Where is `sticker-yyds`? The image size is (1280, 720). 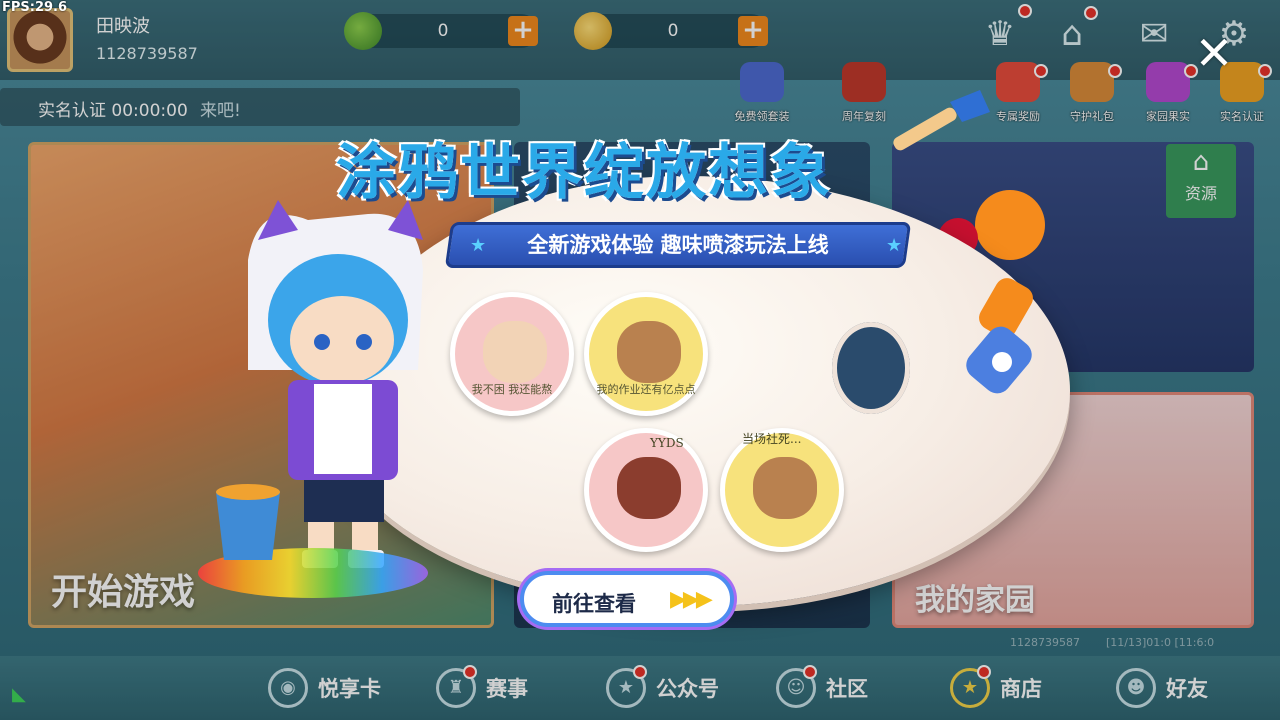 sticker-yyds is located at coordinates (646, 490).